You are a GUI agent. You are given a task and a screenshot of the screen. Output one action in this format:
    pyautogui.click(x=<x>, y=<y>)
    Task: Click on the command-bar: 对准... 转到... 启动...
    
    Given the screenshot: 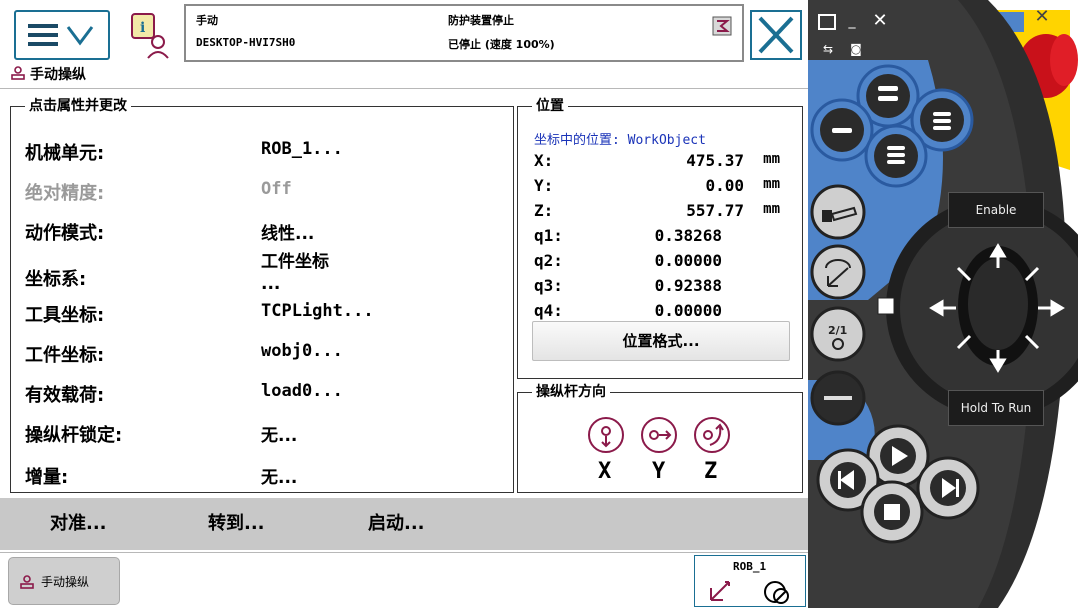 What is the action you would take?
    pyautogui.click(x=404, y=524)
    